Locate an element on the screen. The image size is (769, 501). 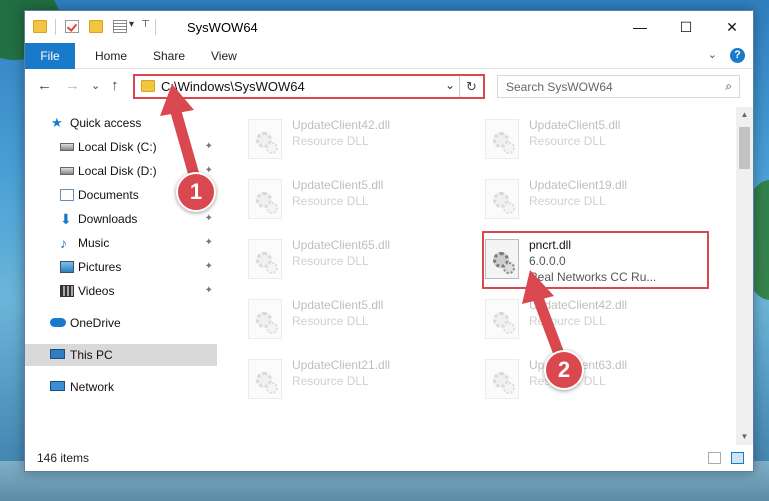
file-name: UpdateClient65.dll is located at coordinates (341, 245).